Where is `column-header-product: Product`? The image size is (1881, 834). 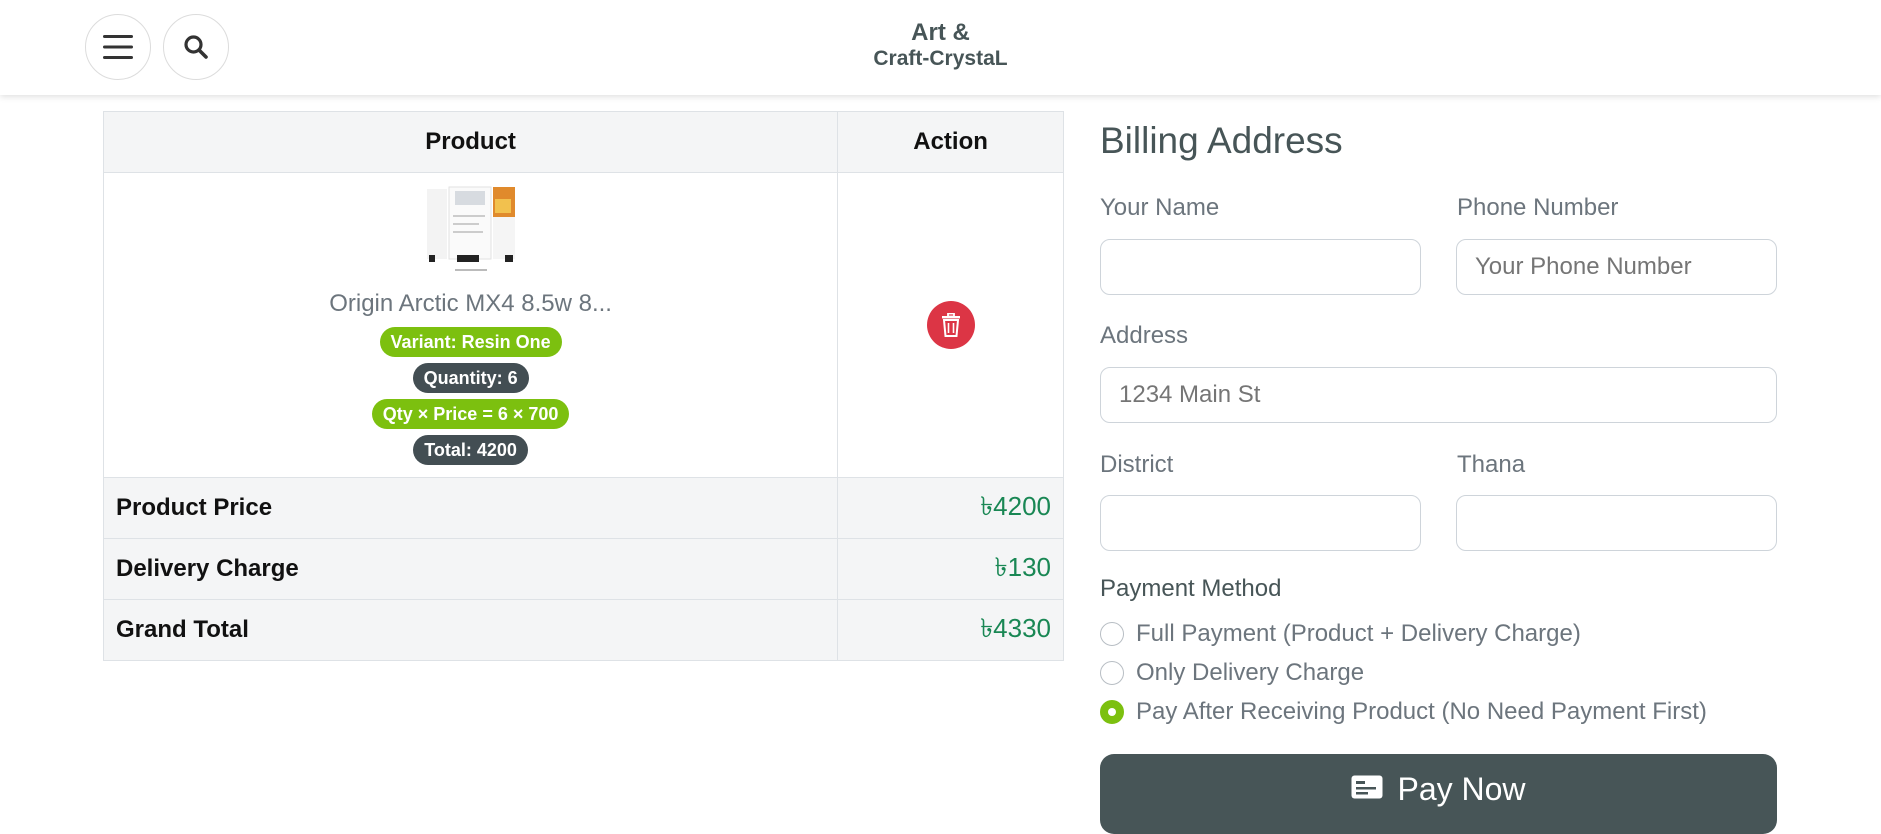
column-header-product: Product is located at coordinates (470, 142).